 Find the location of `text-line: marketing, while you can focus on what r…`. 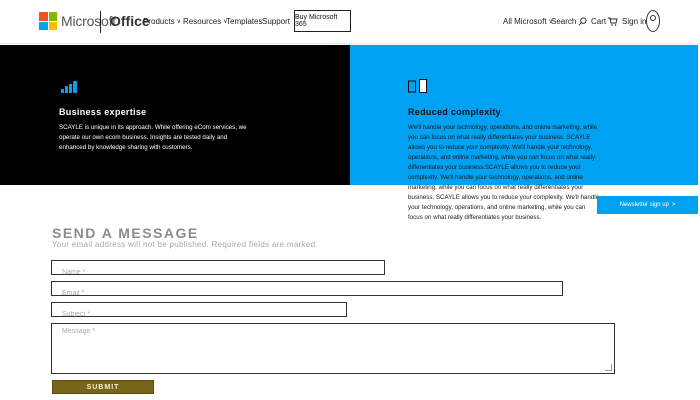

text-line: marketing, while you can focus on what r… is located at coordinates (496, 187).